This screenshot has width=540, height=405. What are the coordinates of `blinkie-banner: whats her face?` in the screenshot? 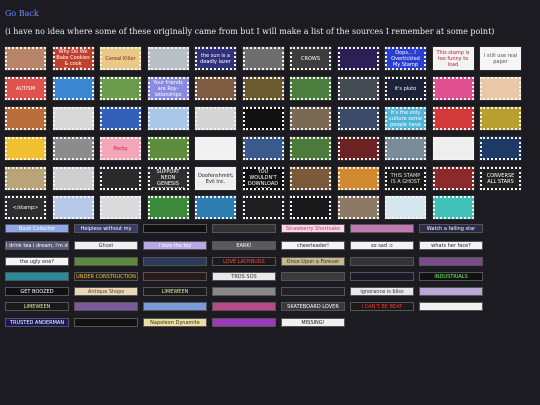 It's located at (451, 245).